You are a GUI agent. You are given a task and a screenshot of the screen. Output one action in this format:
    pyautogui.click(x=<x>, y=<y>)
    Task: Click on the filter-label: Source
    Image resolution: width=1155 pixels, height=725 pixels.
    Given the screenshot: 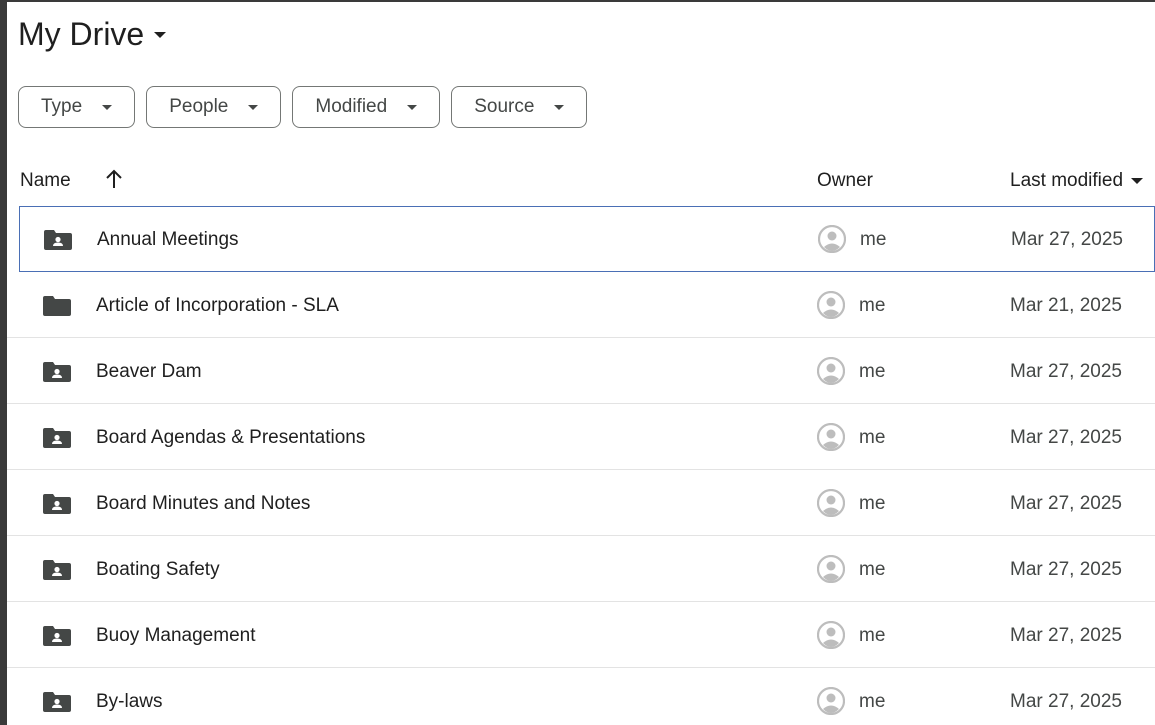 What is the action you would take?
    pyautogui.click(x=504, y=106)
    